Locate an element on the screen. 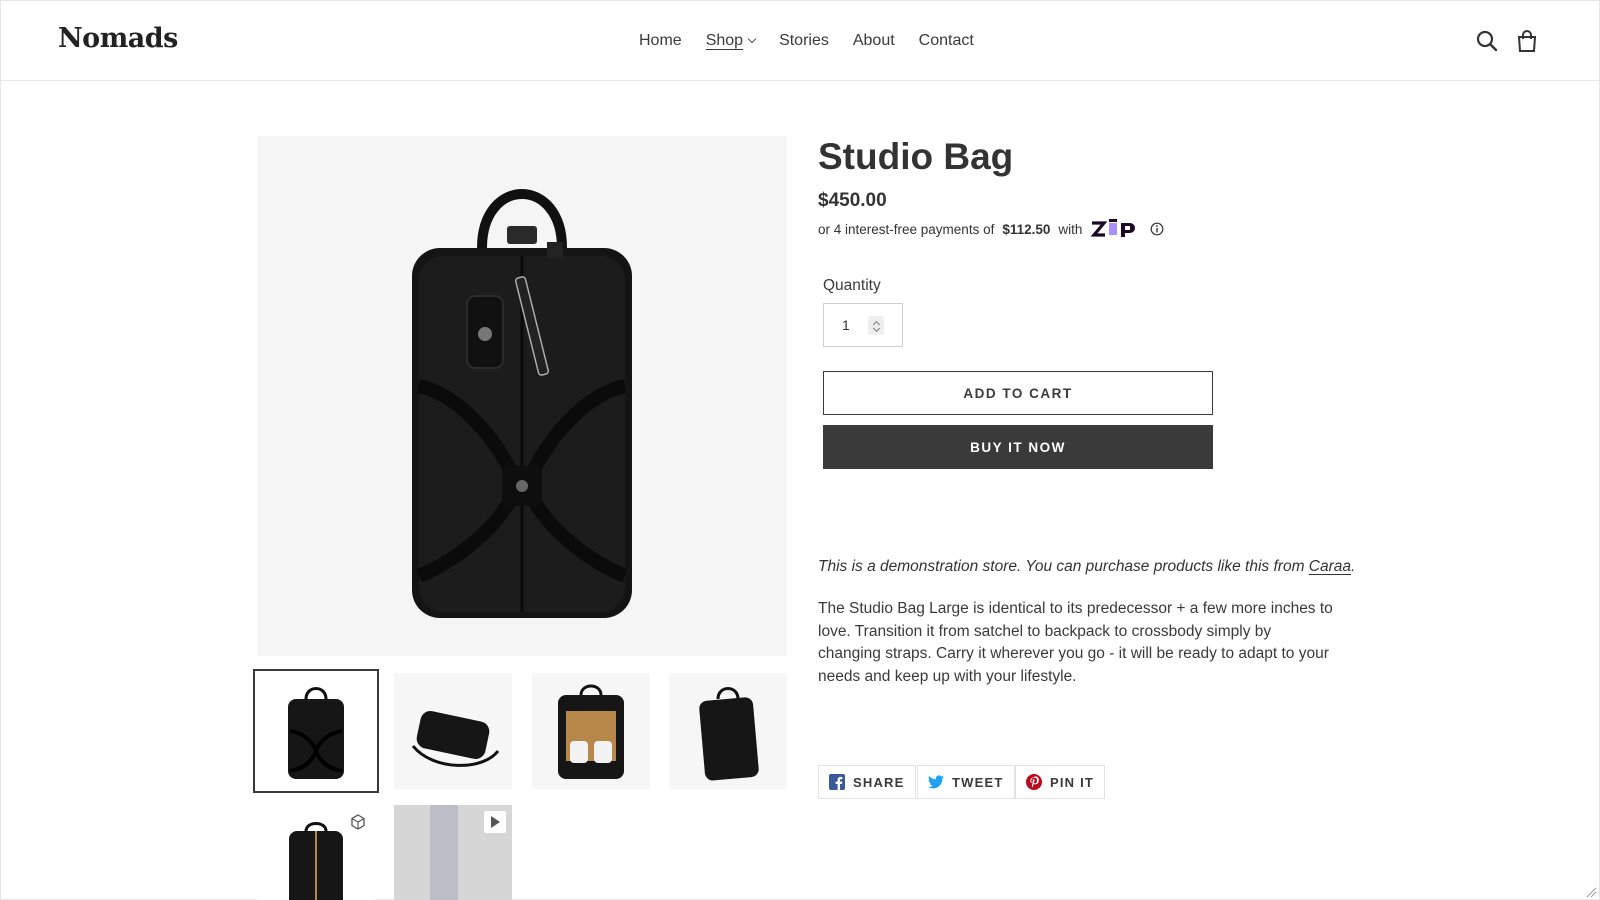 The height and width of the screenshot is (900, 1600). thumbnail-open is located at coordinates (591, 731).